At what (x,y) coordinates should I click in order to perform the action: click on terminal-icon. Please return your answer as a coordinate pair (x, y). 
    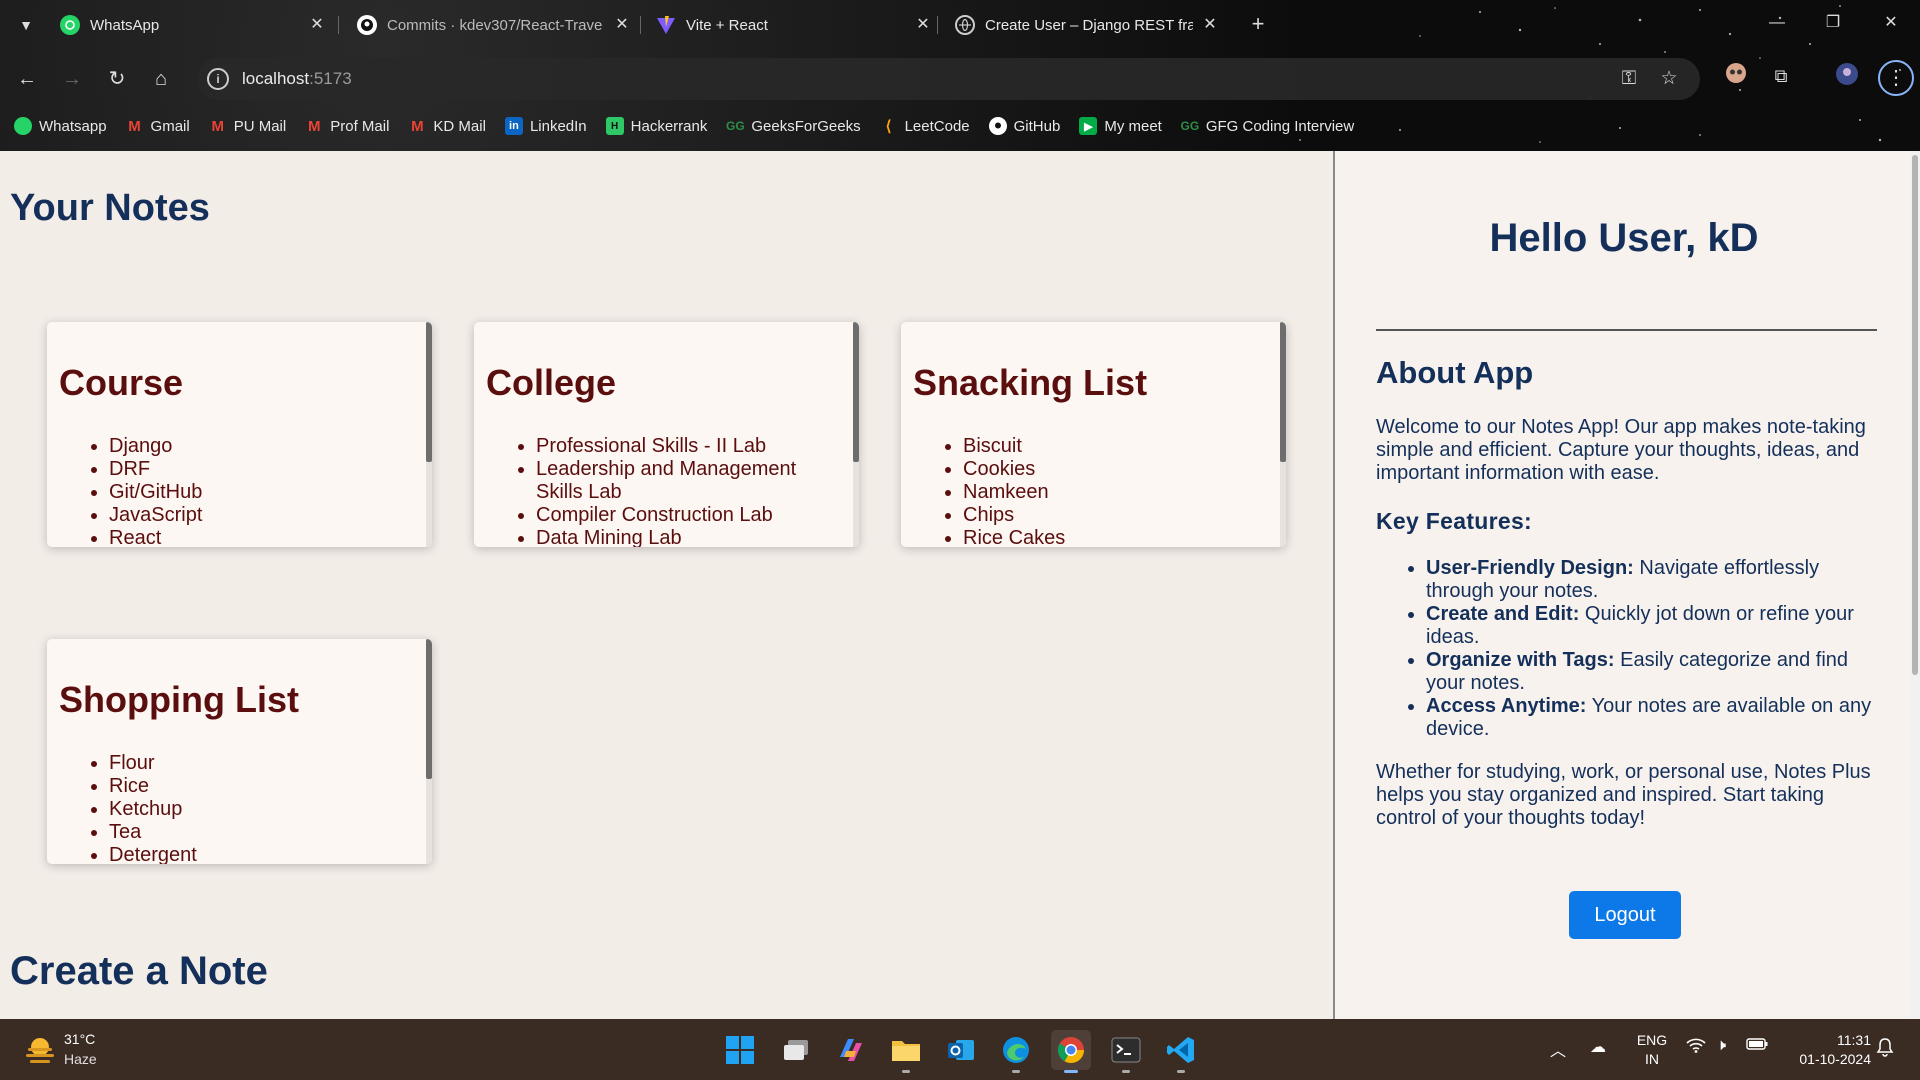
    Looking at the image, I should click on (1126, 1051).